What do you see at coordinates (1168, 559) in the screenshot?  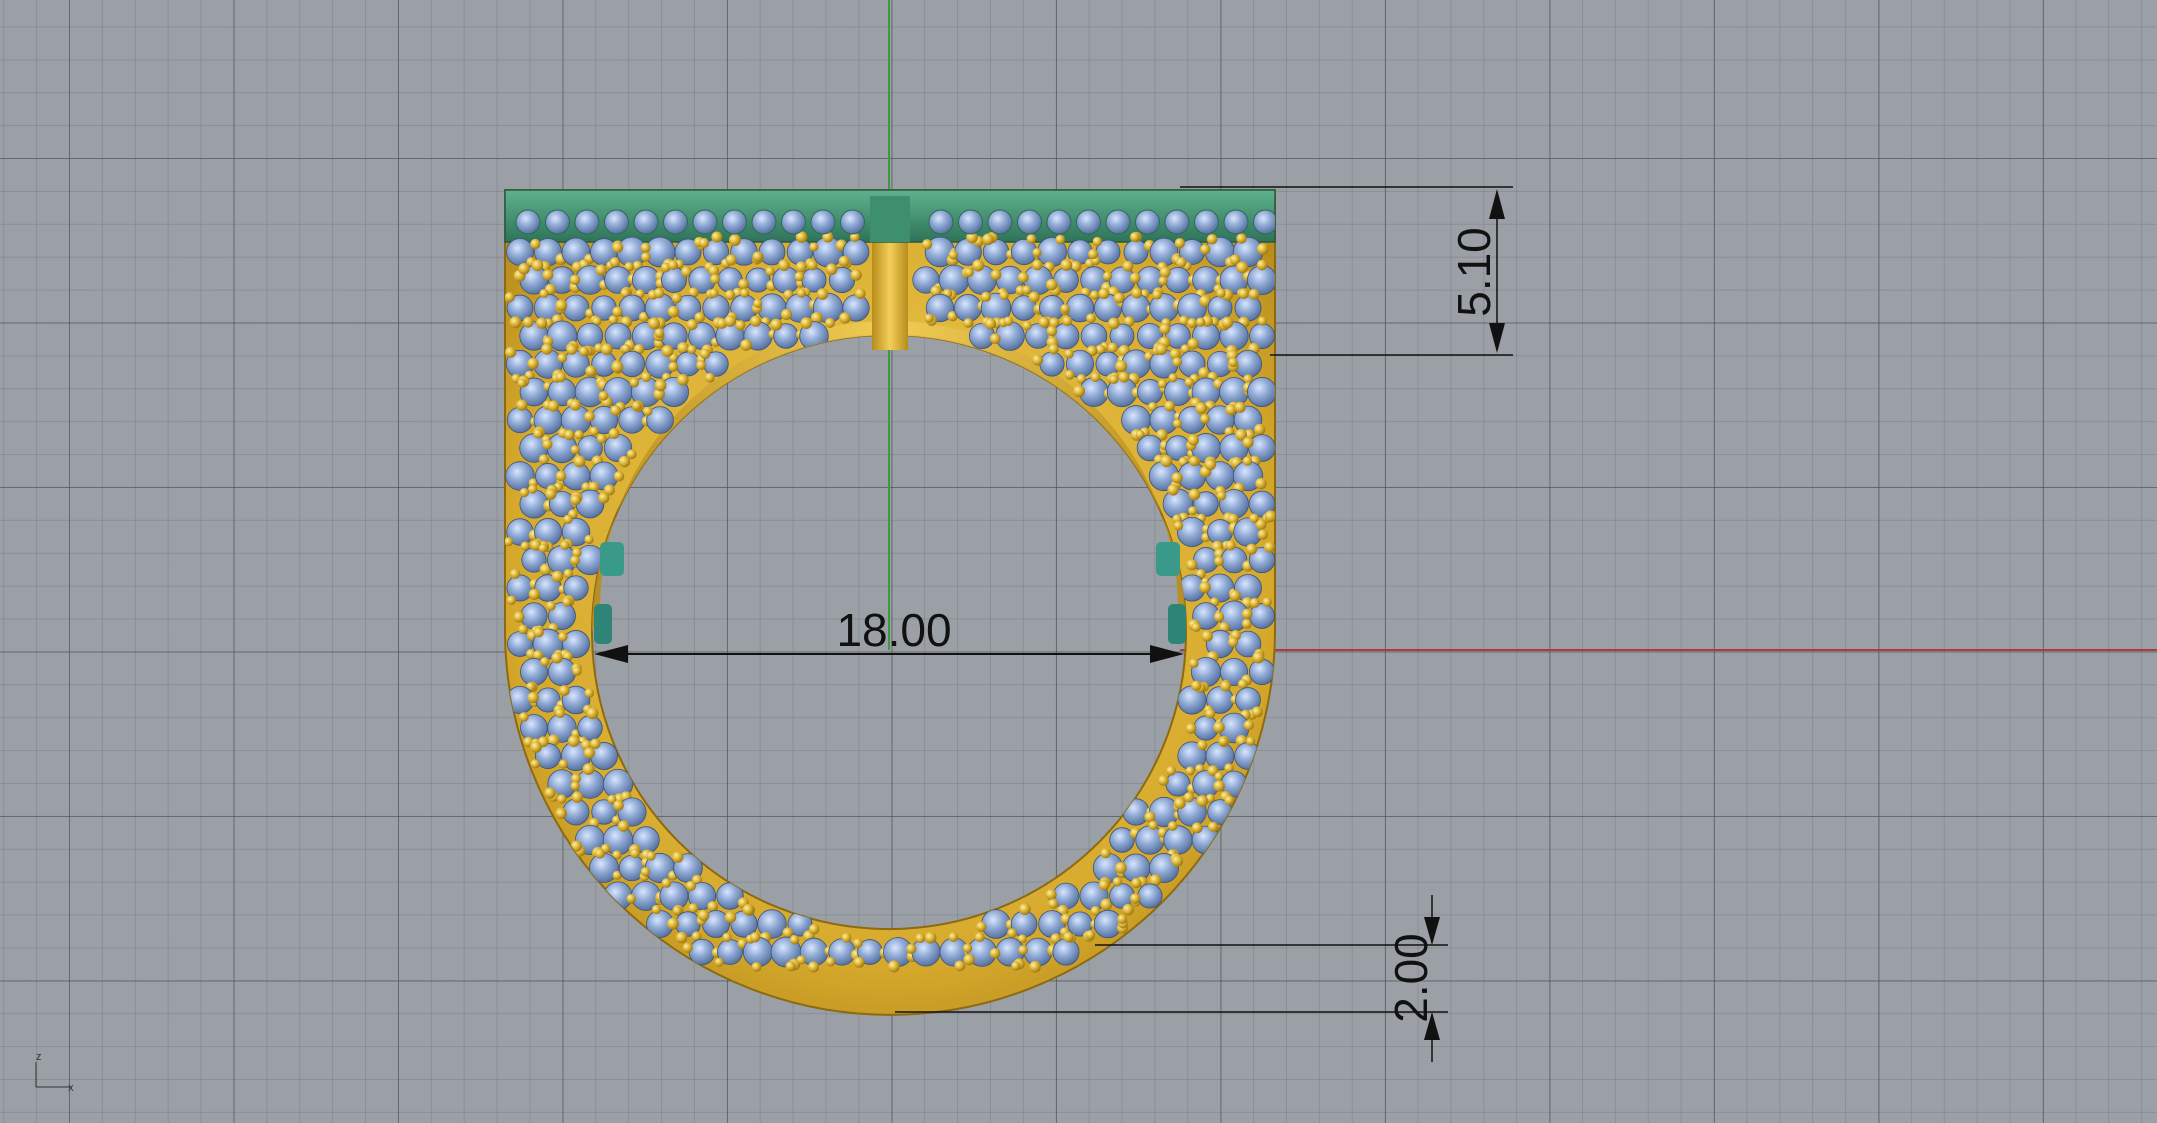 I see `side-setting-right-upper` at bounding box center [1168, 559].